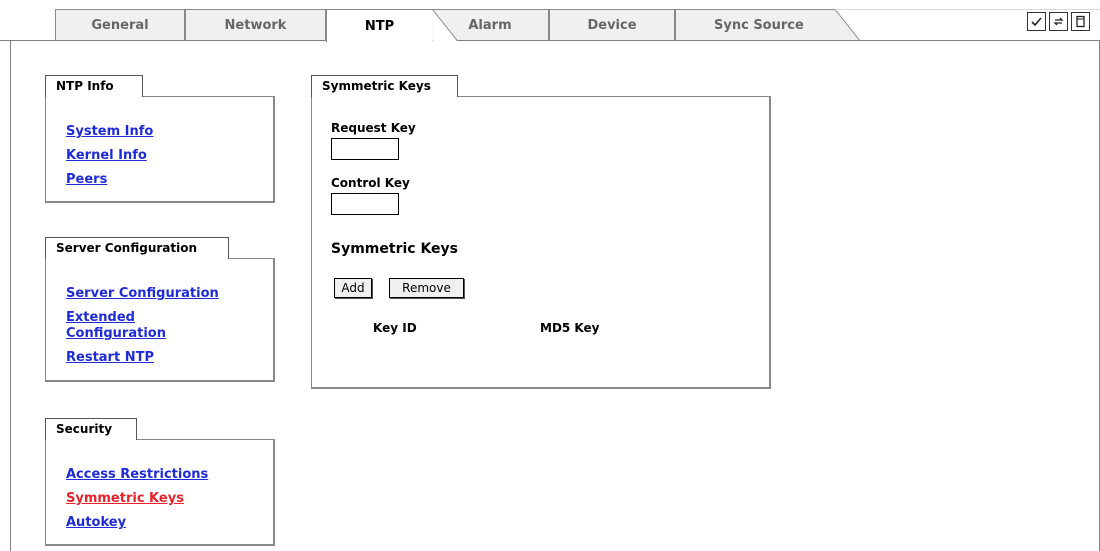  Describe the element at coordinates (160, 149) in the screenshot. I see `panel-body: System Info Kernel Info Peers` at that location.